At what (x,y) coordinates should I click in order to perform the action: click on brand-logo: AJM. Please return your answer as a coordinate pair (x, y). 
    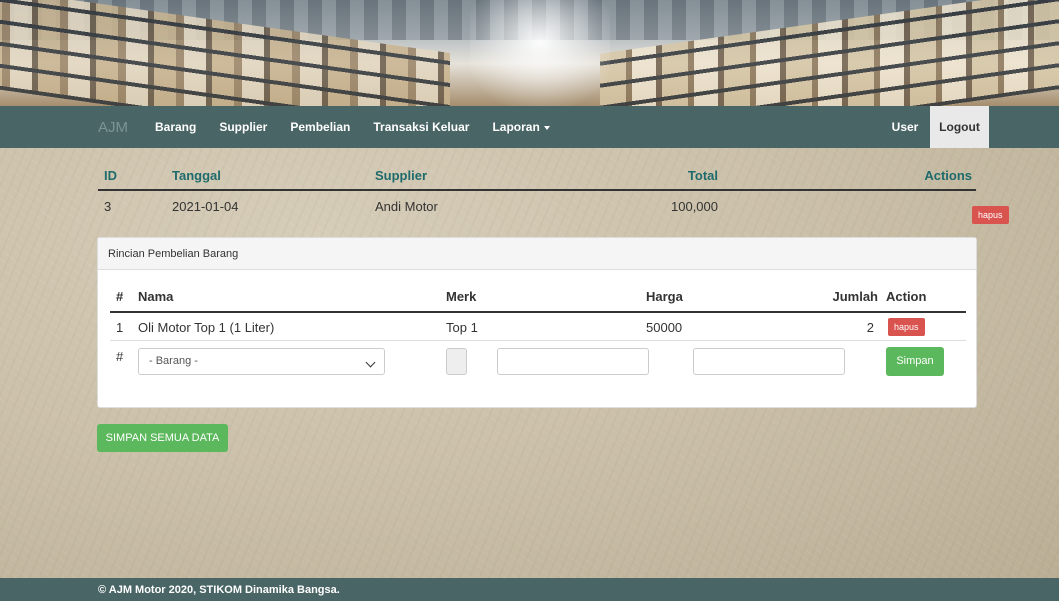
    Looking at the image, I should click on (113, 127).